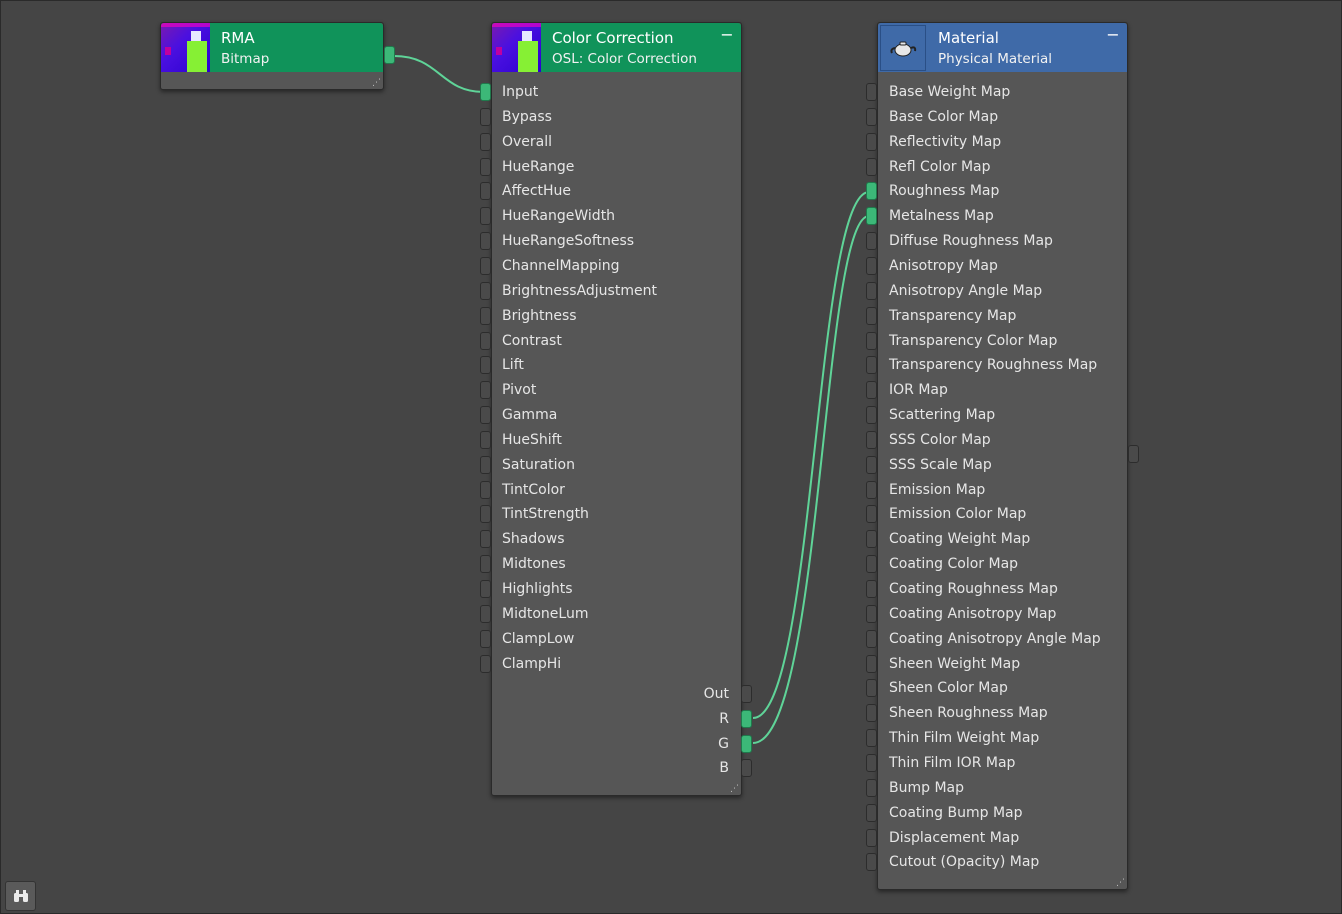  Describe the element at coordinates (955, 663) in the screenshot. I see `input-label-sheen-weight-map: Sheen Weight Map` at that location.